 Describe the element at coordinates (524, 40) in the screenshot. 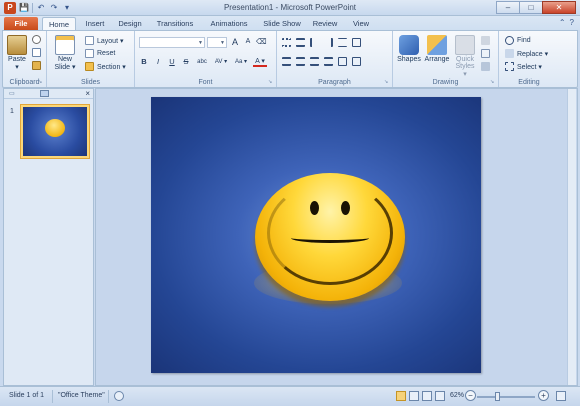

I see `find-label: Find` at that location.